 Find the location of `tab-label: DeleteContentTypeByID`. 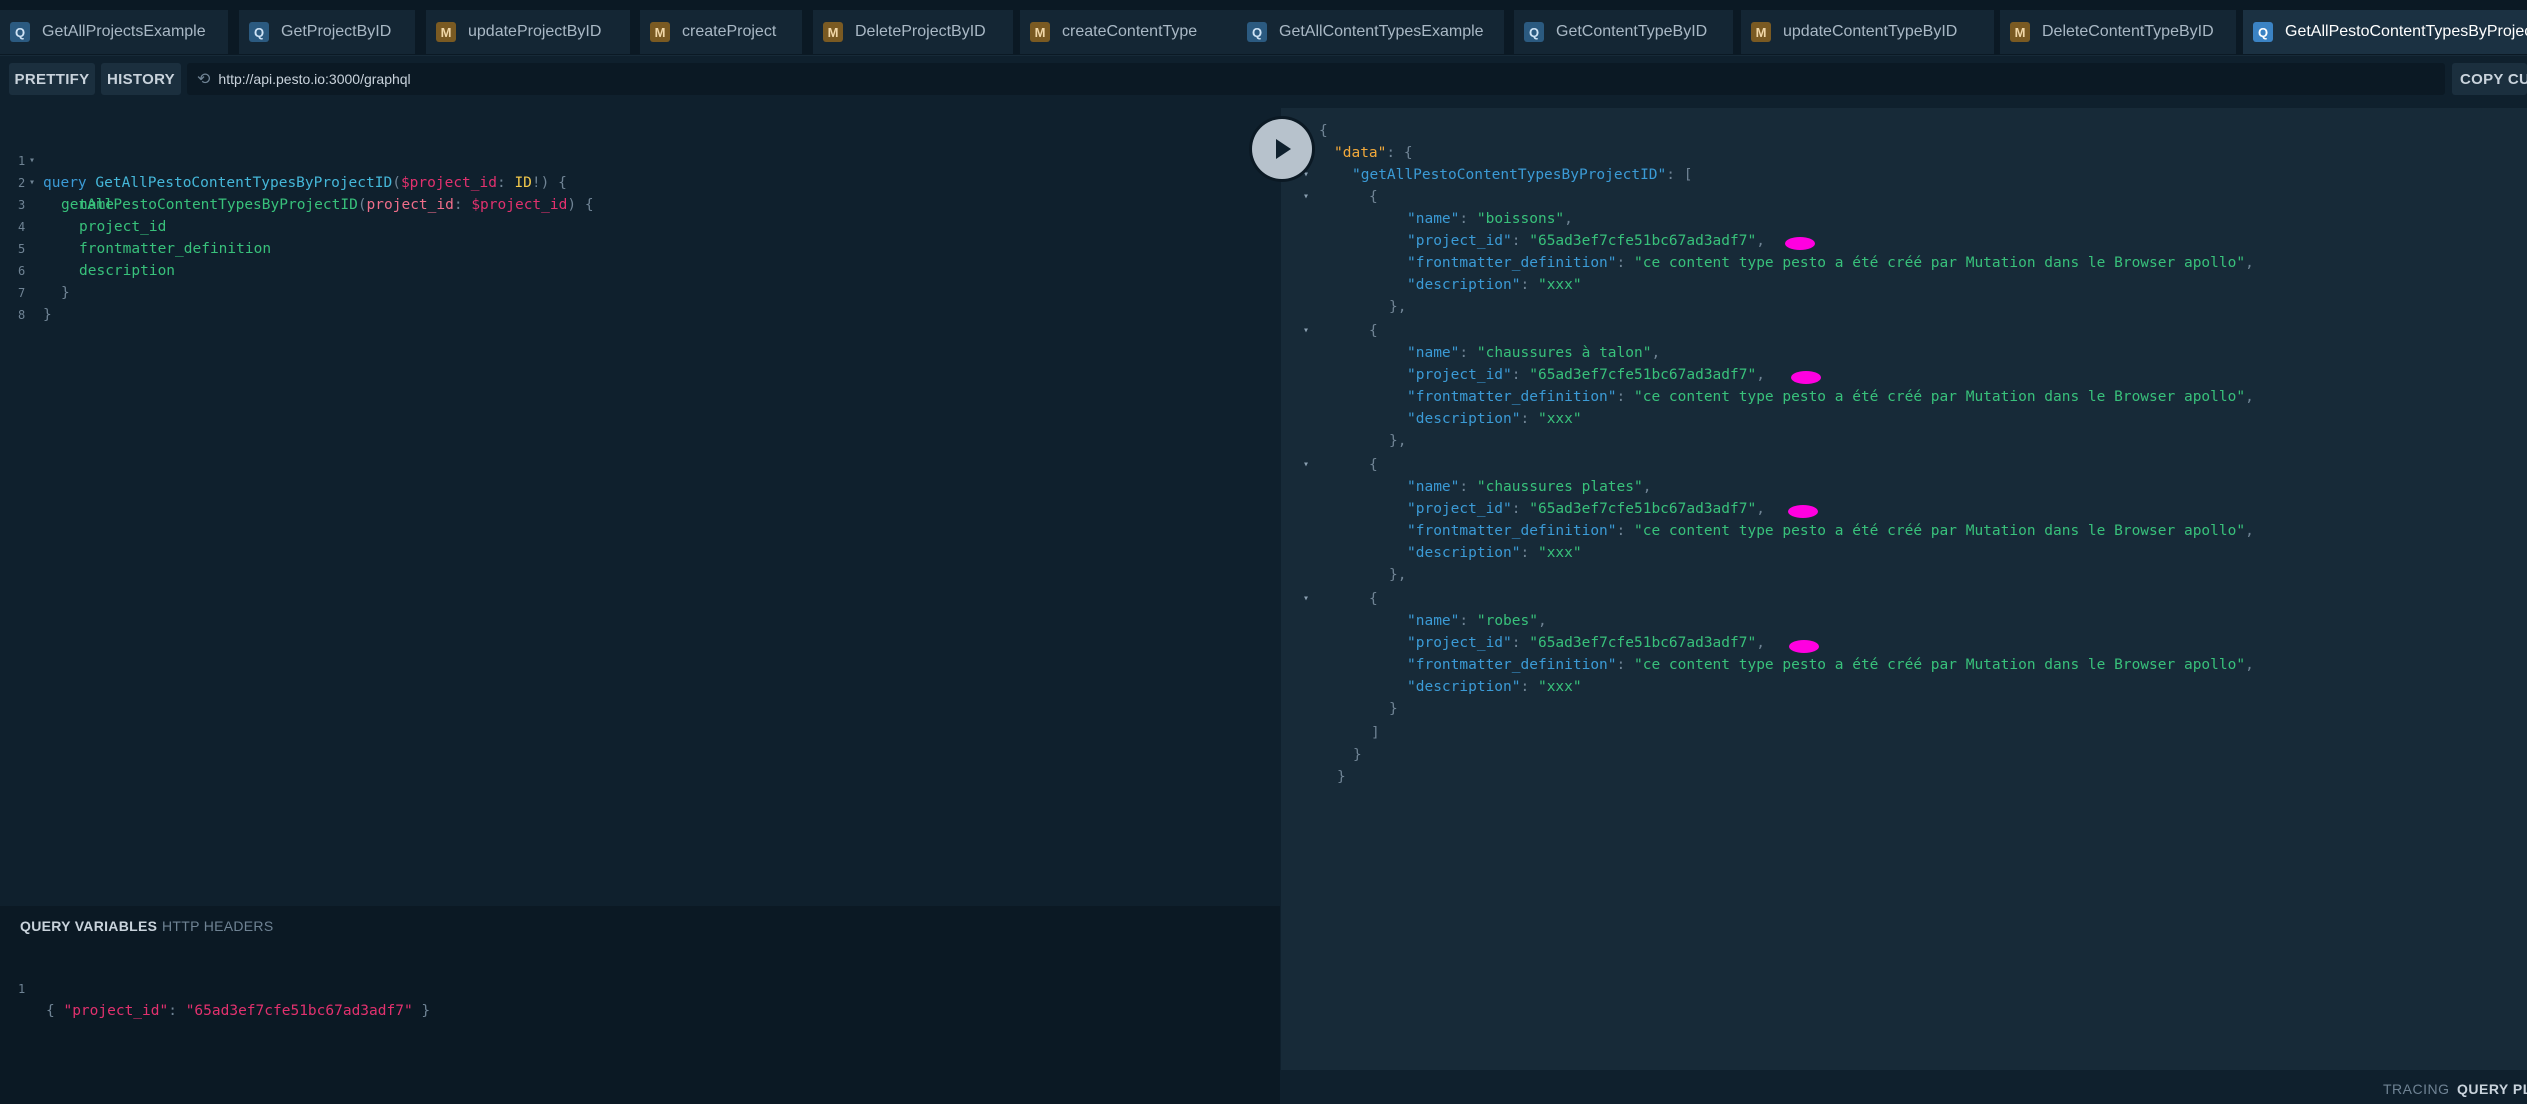

tab-label: DeleteContentTypeByID is located at coordinates (2128, 31).